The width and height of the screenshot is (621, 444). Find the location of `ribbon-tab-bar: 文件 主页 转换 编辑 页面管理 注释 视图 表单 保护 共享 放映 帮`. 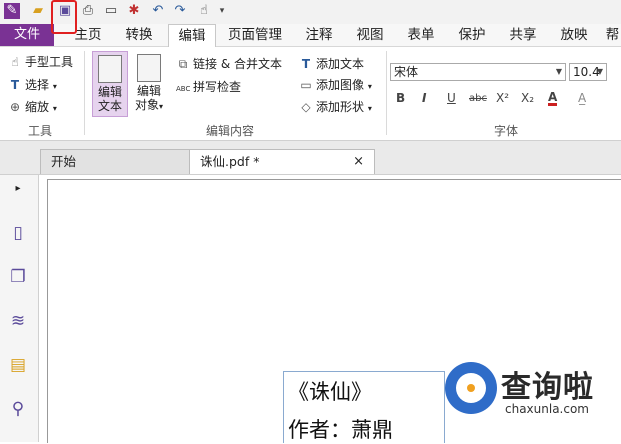

ribbon-tab-bar: 文件 主页 转换 编辑 页面管理 注释 视图 表单 保护 共享 放映 帮 is located at coordinates (310, 35).